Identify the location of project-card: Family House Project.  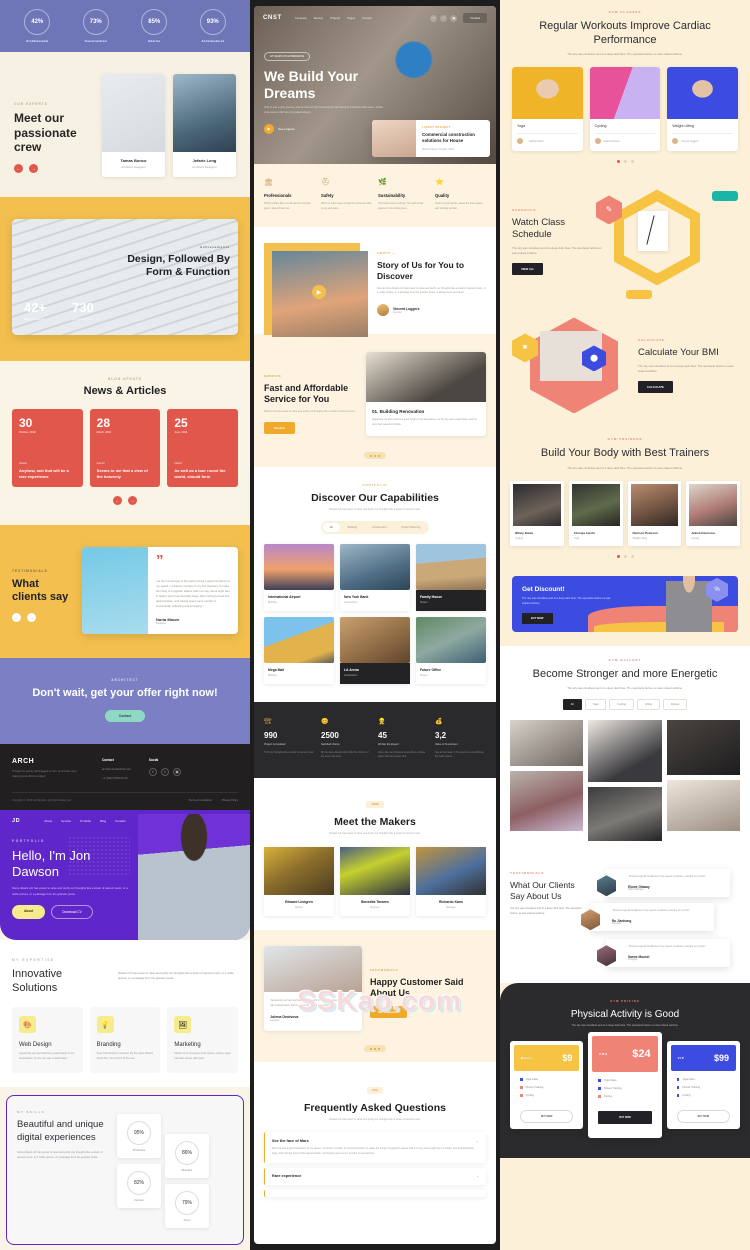
(450, 577).